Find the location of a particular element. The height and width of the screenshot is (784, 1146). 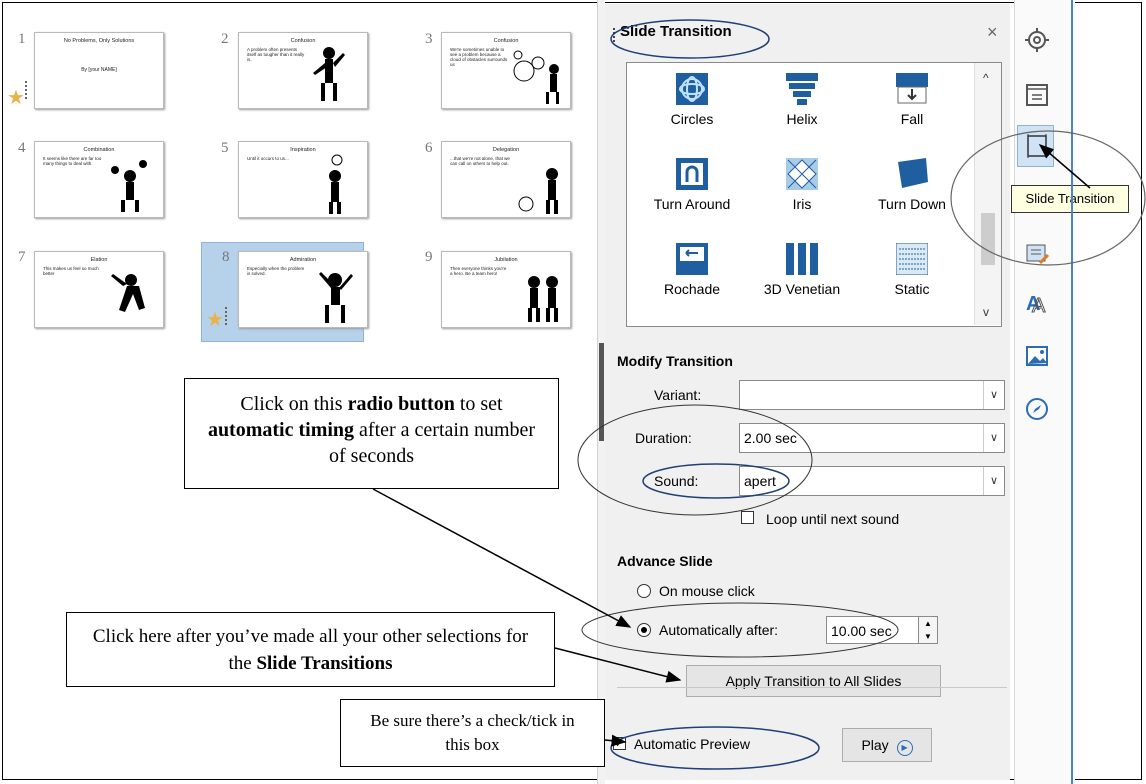

transition-label: Circles is located at coordinates (692, 119).